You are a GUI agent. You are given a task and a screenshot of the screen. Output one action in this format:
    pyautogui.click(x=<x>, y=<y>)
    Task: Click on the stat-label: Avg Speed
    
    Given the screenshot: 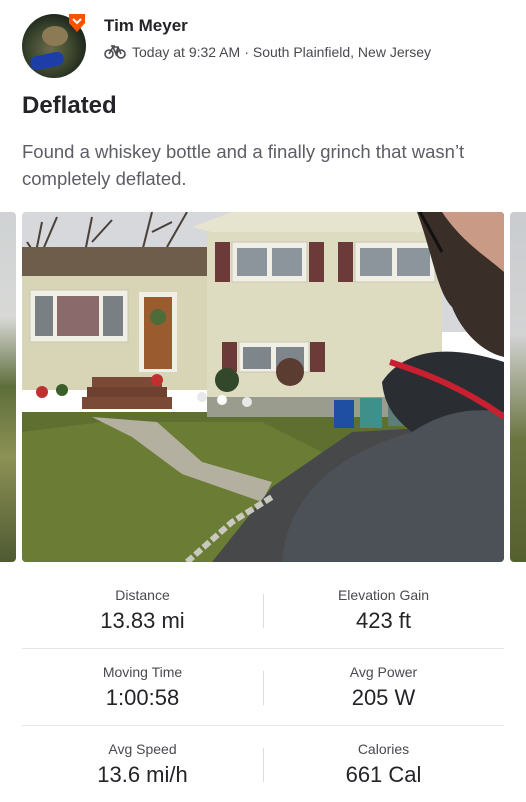 What is the action you would take?
    pyautogui.click(x=142, y=749)
    